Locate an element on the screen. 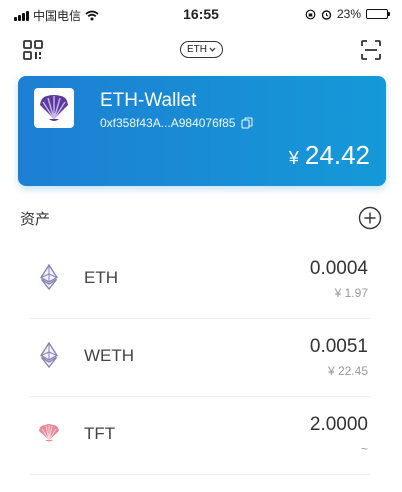  wallet-balance: ¥ 24.42 is located at coordinates (329, 155).